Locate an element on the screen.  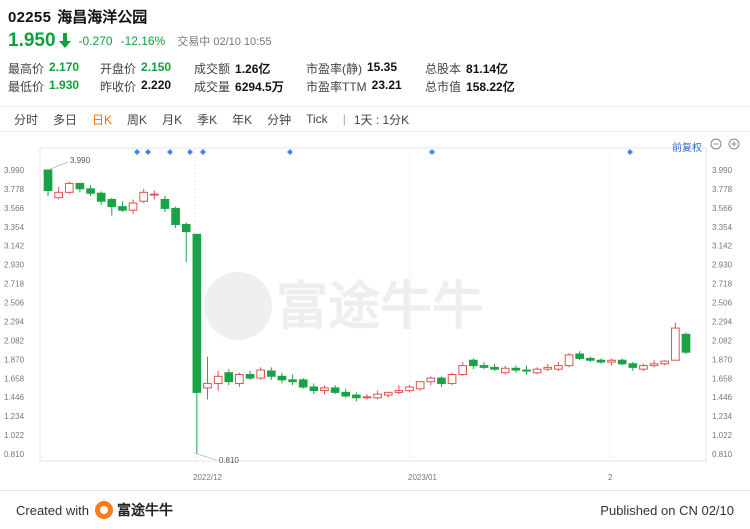
low-annotation-line is located at coordinates (206, 457).